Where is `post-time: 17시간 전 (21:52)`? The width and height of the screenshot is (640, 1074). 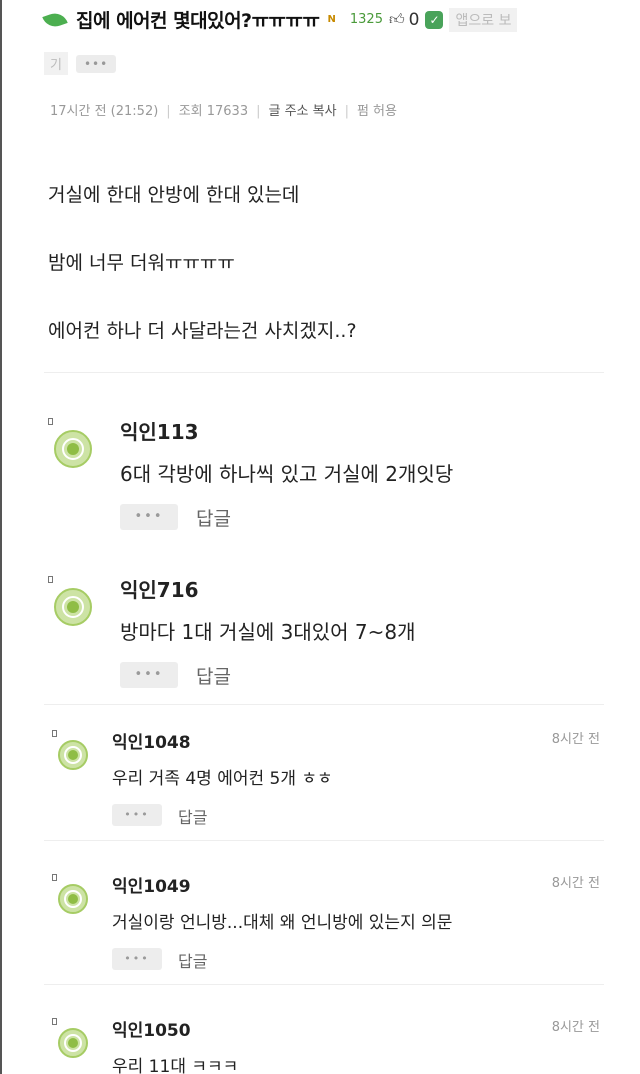 post-time: 17시간 전 (21:52) is located at coordinates (104, 111).